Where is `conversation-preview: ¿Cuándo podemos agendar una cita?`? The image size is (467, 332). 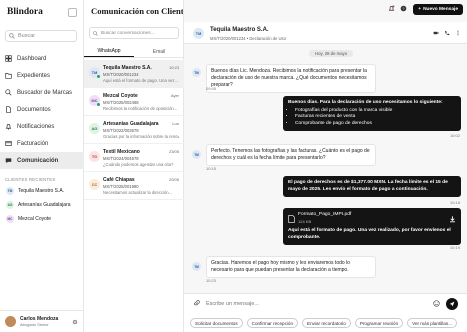
conversation-preview: ¿Cuándo podemos agendar una cita? is located at coordinates (138, 164).